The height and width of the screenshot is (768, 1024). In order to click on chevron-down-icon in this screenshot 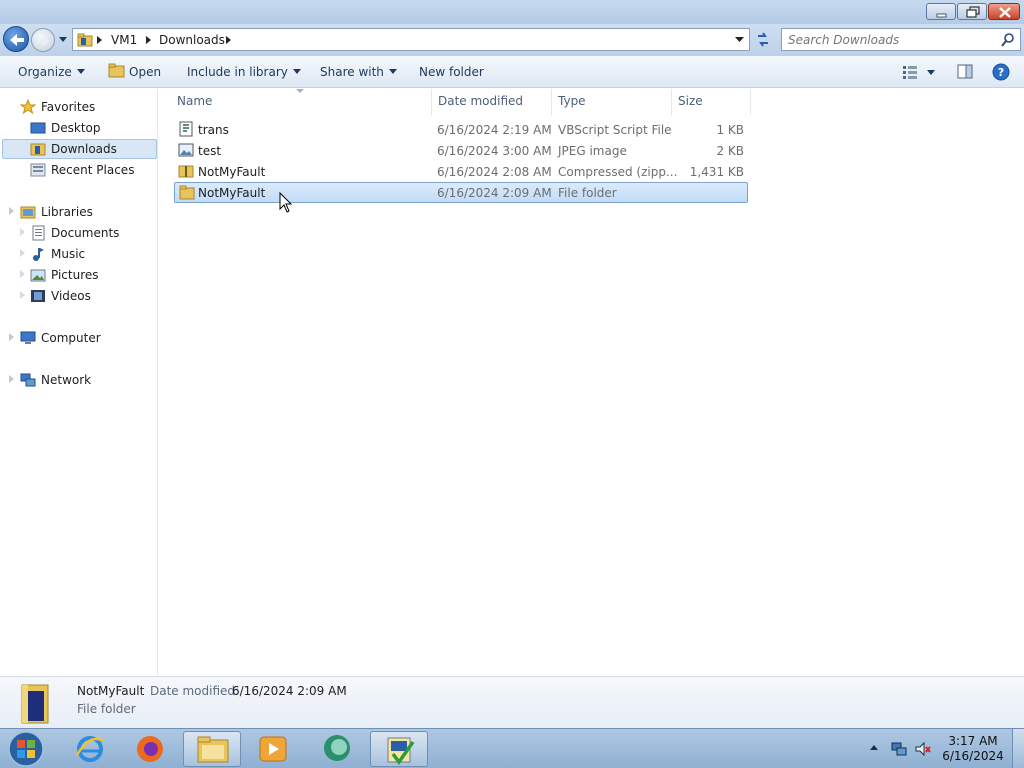, I will do `click(392, 71)`.